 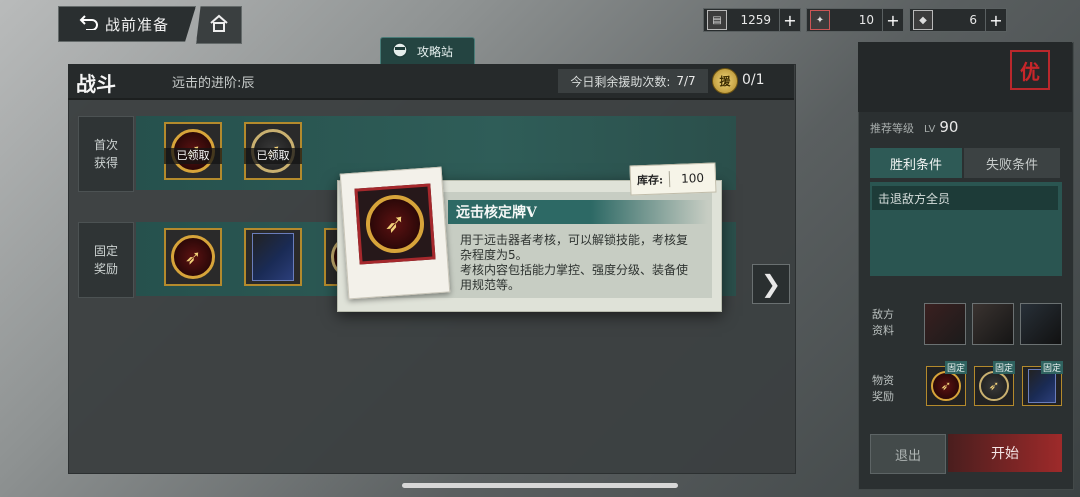 I want to click on medal-icon: ➶, so click(x=994, y=386).